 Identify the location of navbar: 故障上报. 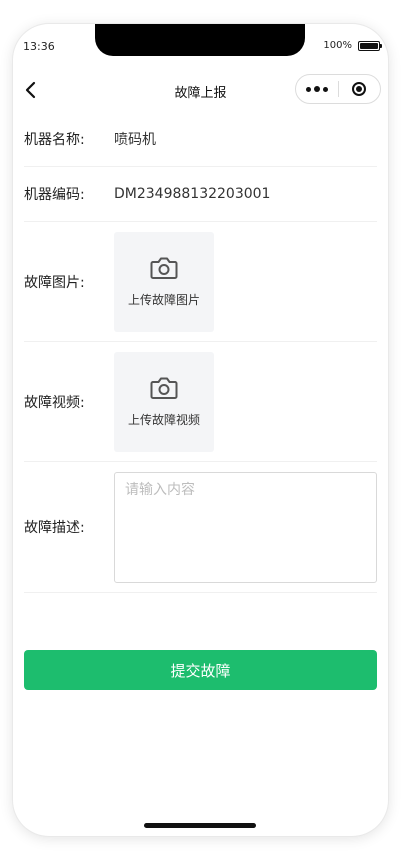
(200, 90).